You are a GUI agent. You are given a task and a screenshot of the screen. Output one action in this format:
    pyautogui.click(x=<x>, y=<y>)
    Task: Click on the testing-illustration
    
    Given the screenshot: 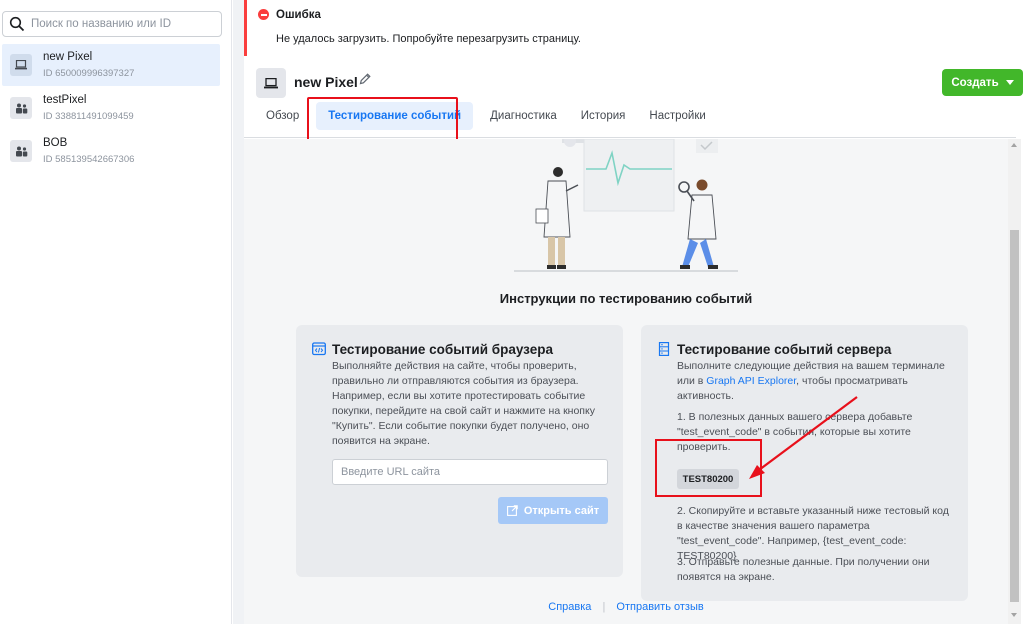 What is the action you would take?
    pyautogui.click(x=626, y=205)
    